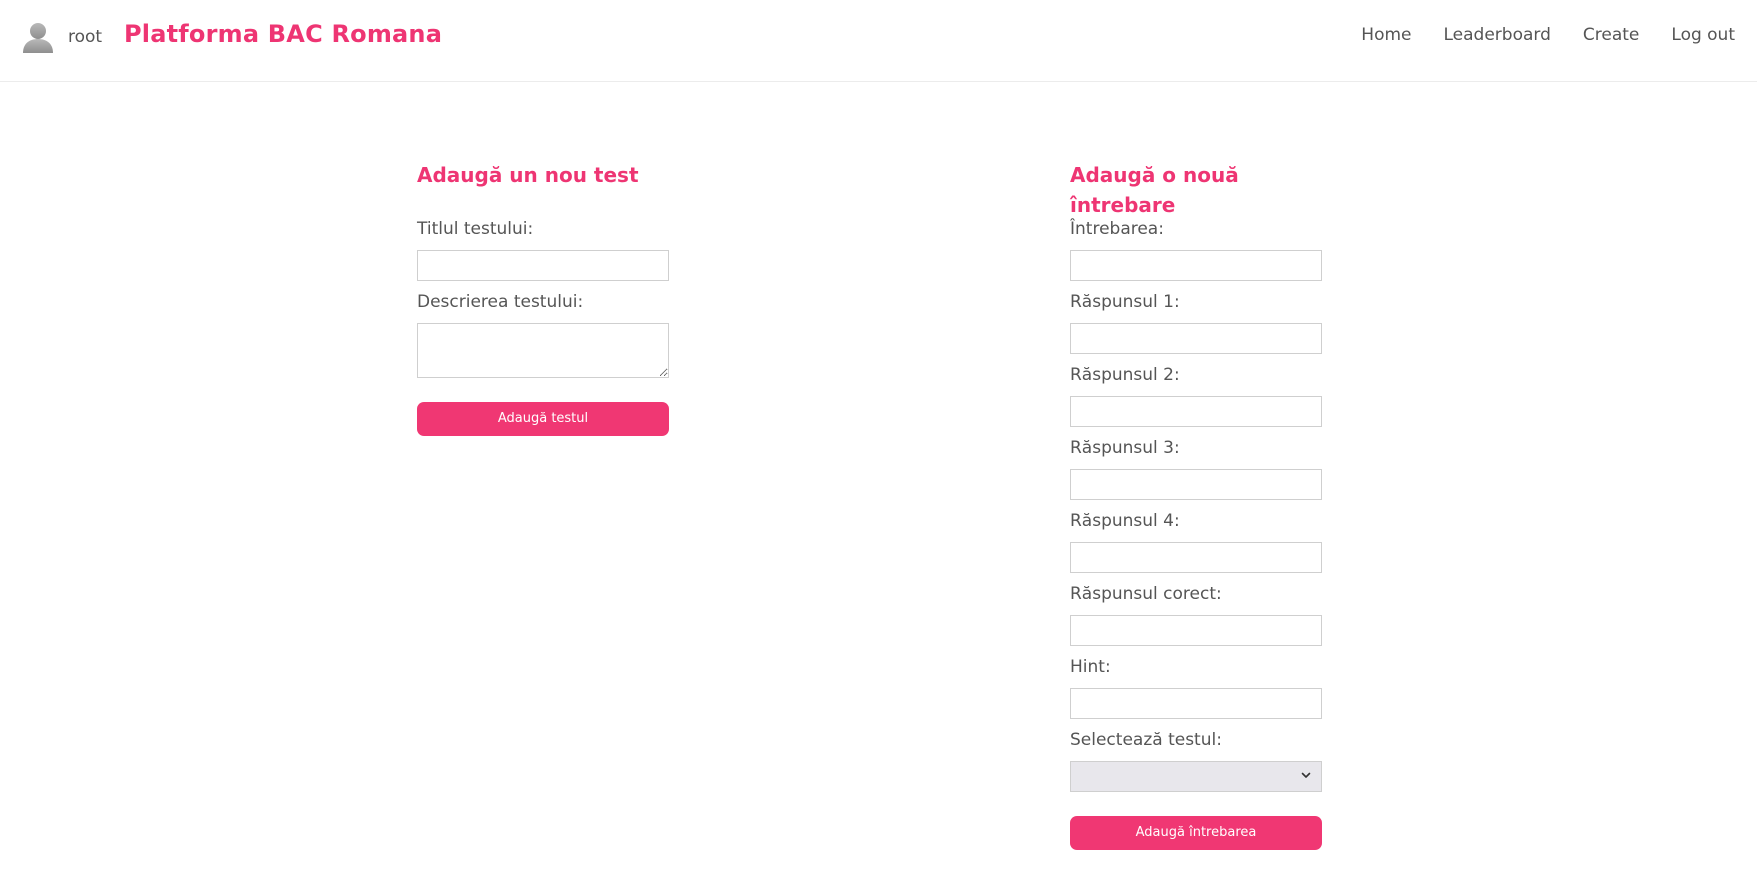  Describe the element at coordinates (1611, 35) in the screenshot. I see `nav-create: Create` at that location.